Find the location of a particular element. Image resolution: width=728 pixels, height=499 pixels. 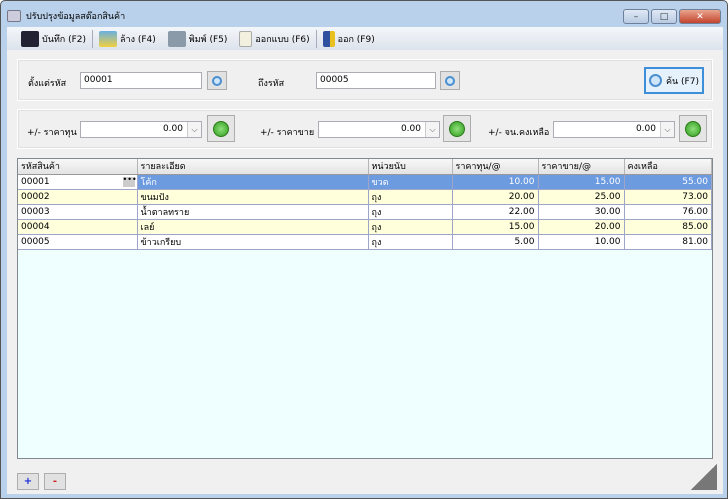

search-panel: ตั้งแต่รหัส 00001 ถึงรหัส 00005 ค้น (F7) is located at coordinates (365, 80).